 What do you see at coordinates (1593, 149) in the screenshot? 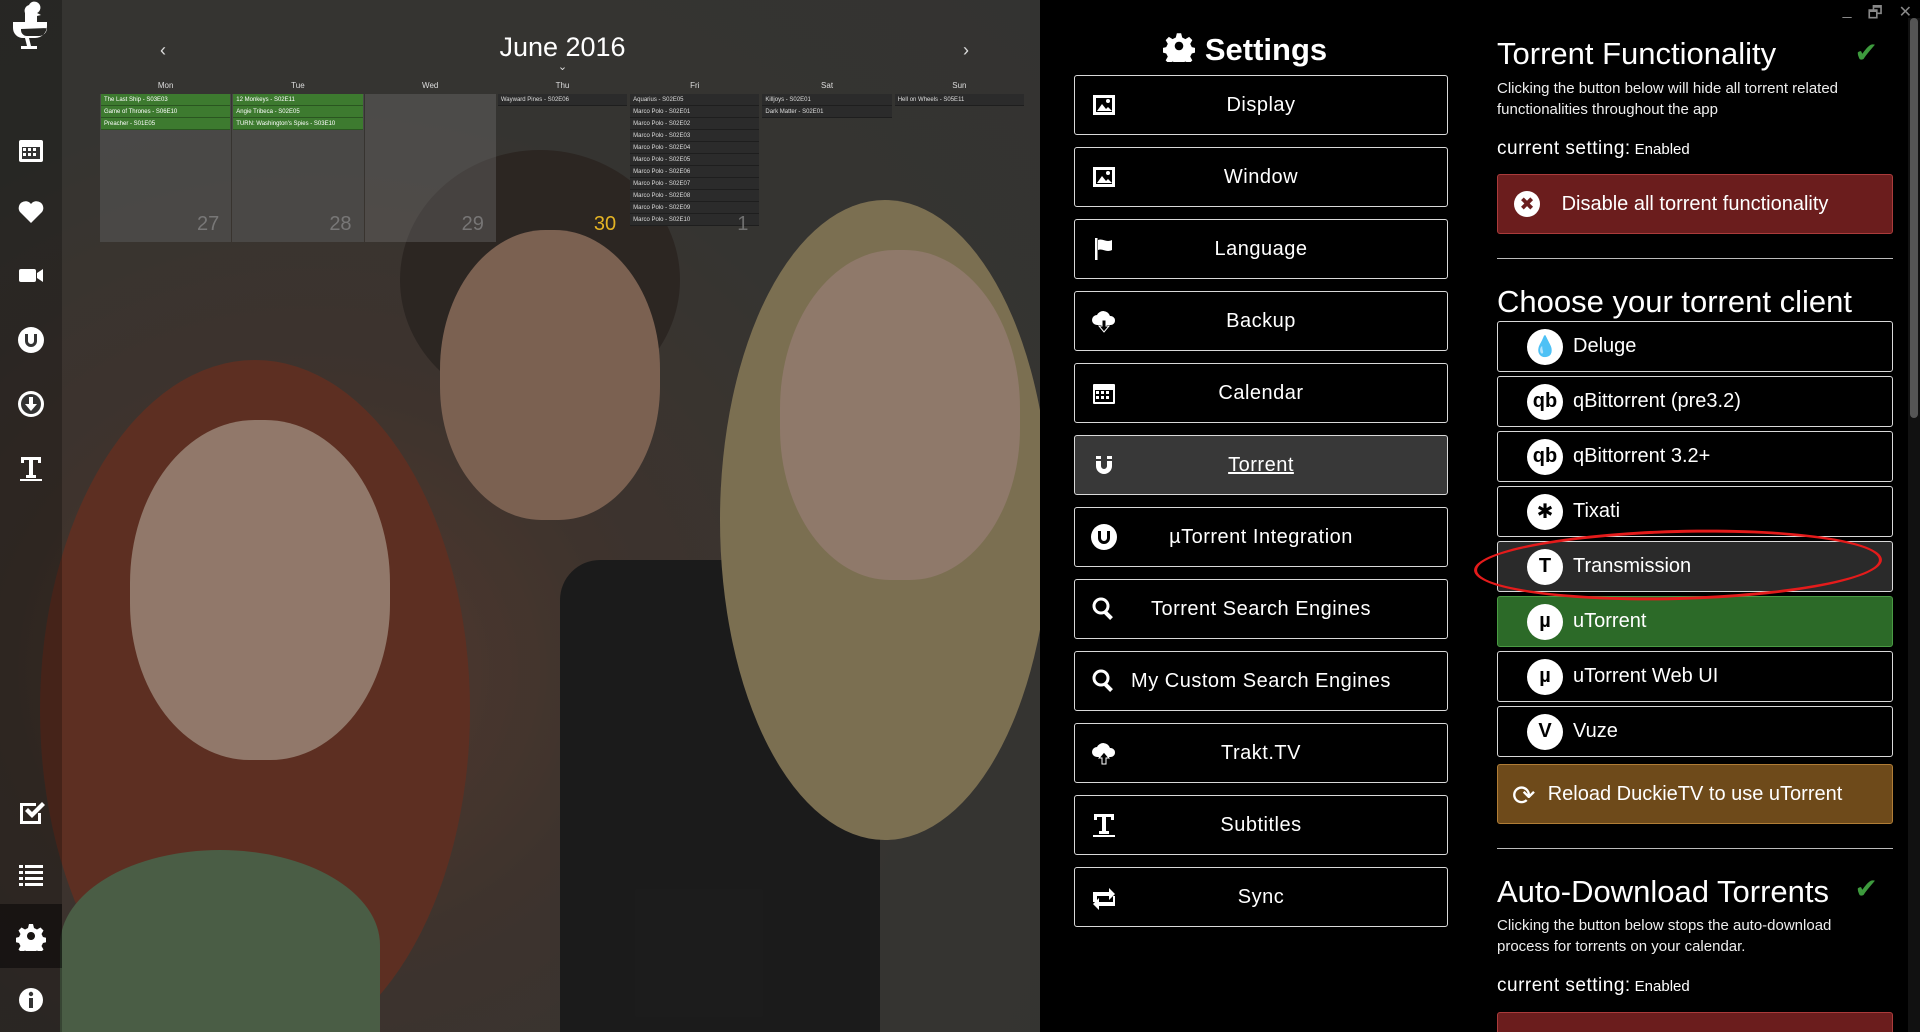
I see `torrent-functionality-current-setting: current setting: Enabled` at bounding box center [1593, 149].